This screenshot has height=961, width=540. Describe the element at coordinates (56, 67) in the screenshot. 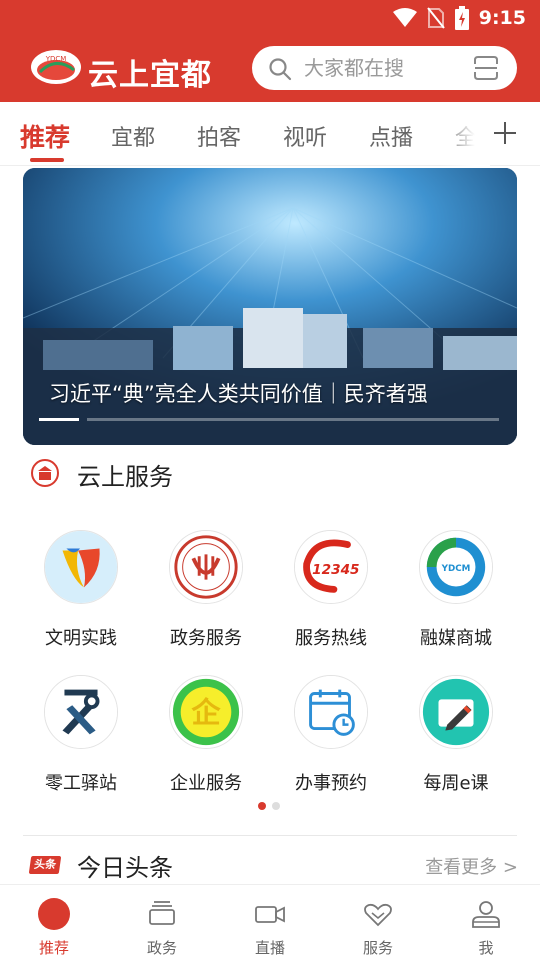

I see `app-logo: YDCM` at that location.